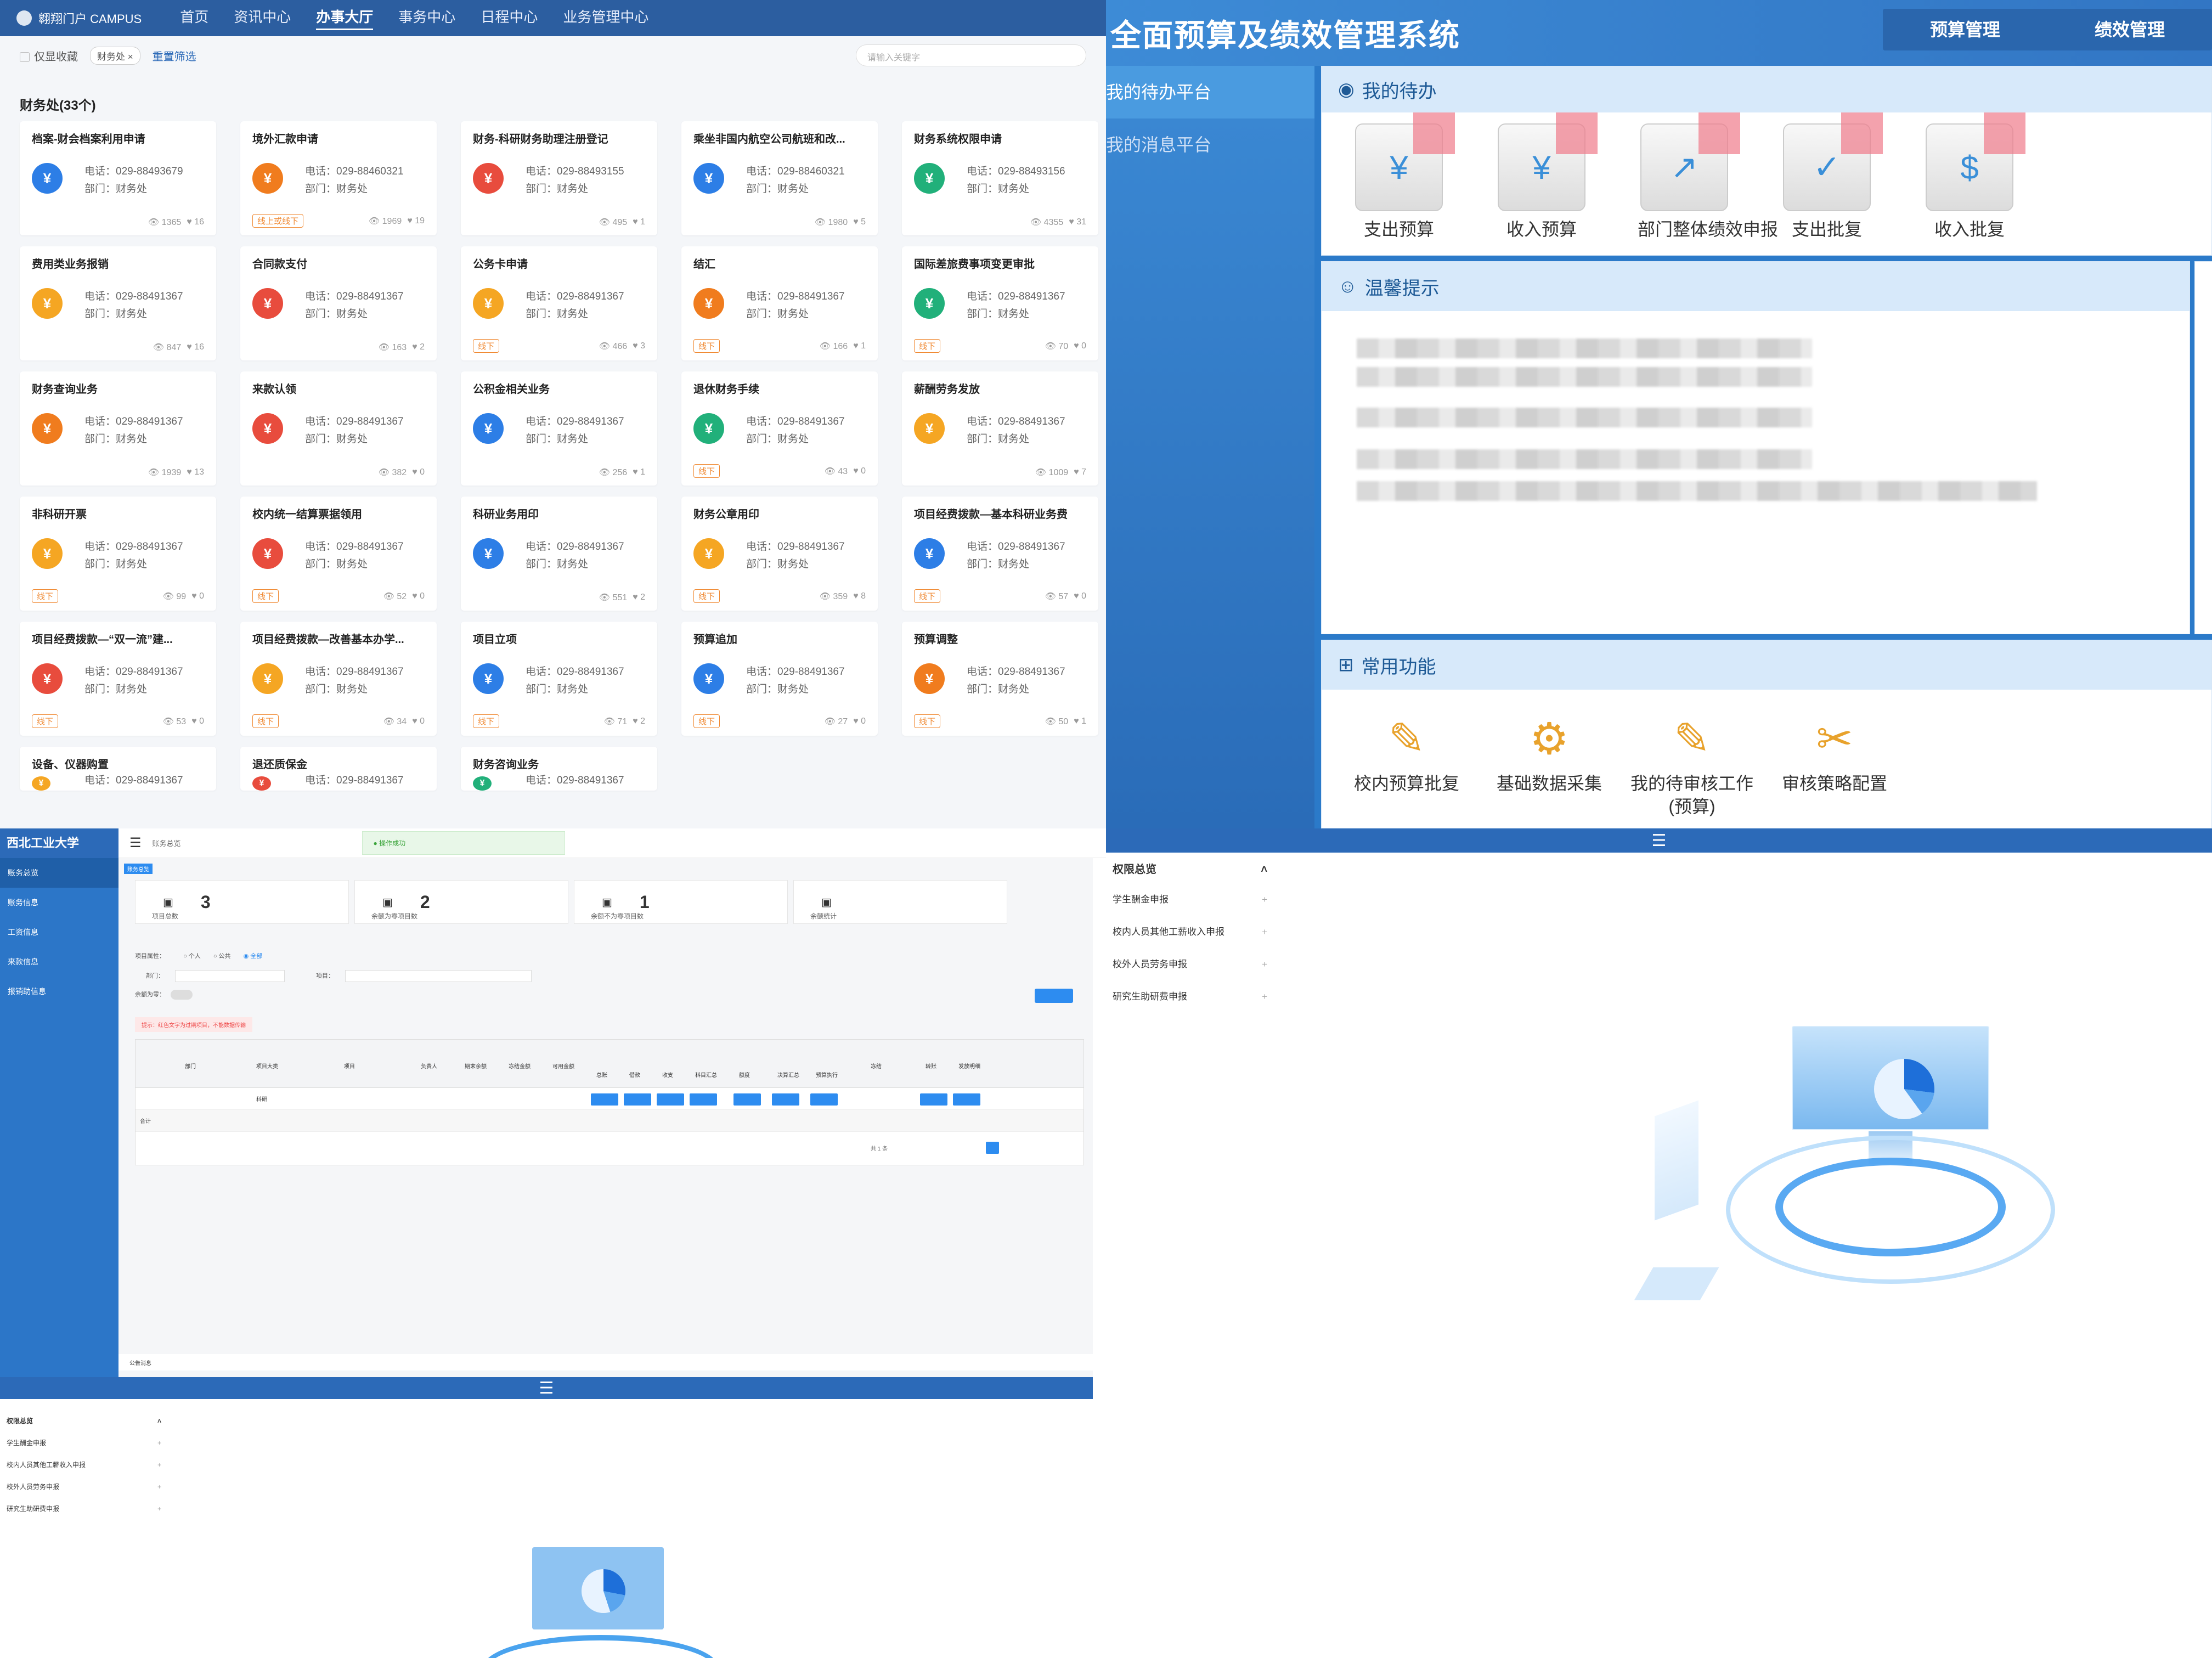  I want to click on todo-tile: ¥ 收入预算, so click(1547, 176).